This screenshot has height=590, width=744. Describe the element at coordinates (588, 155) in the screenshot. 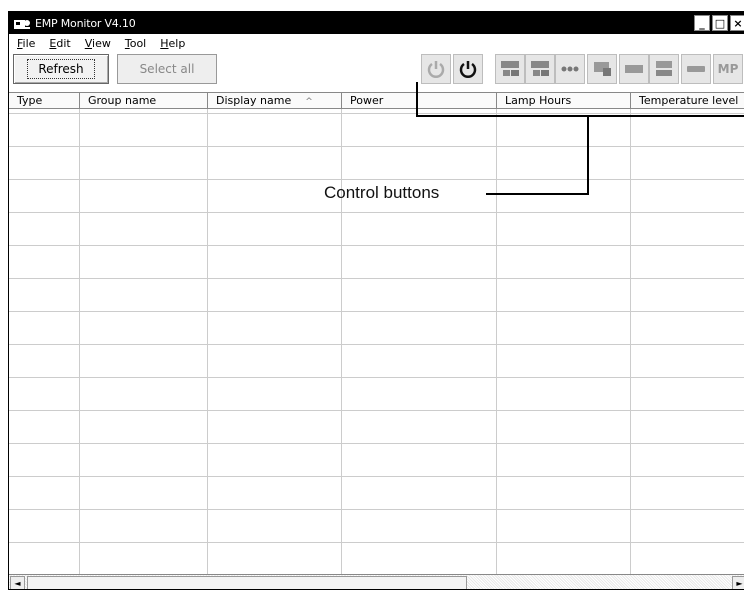

I see `callout-leader-vertical` at that location.